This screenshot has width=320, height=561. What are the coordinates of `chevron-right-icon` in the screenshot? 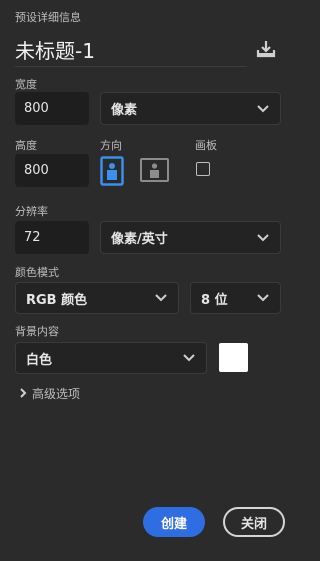 It's located at (23, 393).